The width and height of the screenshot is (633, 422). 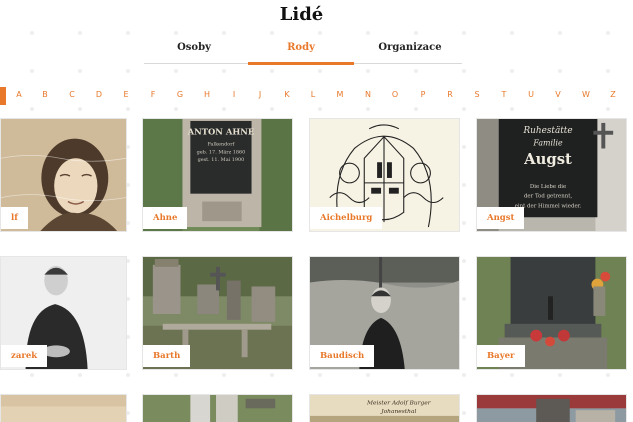 I want to click on letter-p: P, so click(x=423, y=94).